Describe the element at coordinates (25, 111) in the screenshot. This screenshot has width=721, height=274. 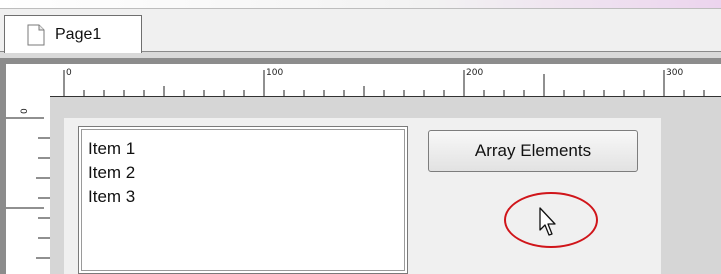
I see `ruler-label-v0: 0` at that location.